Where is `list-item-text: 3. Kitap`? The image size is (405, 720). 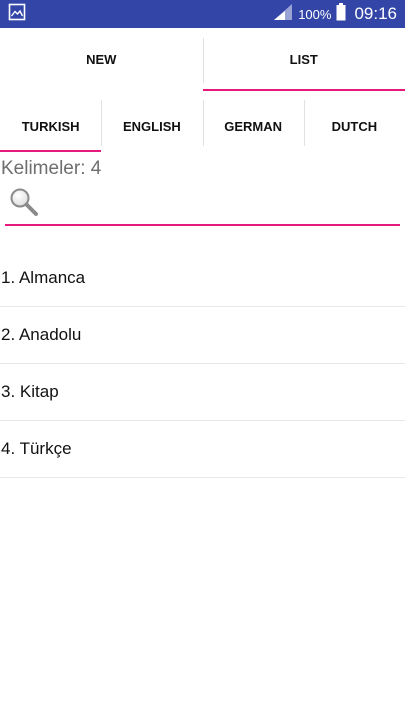 list-item-text: 3. Kitap is located at coordinates (30, 391).